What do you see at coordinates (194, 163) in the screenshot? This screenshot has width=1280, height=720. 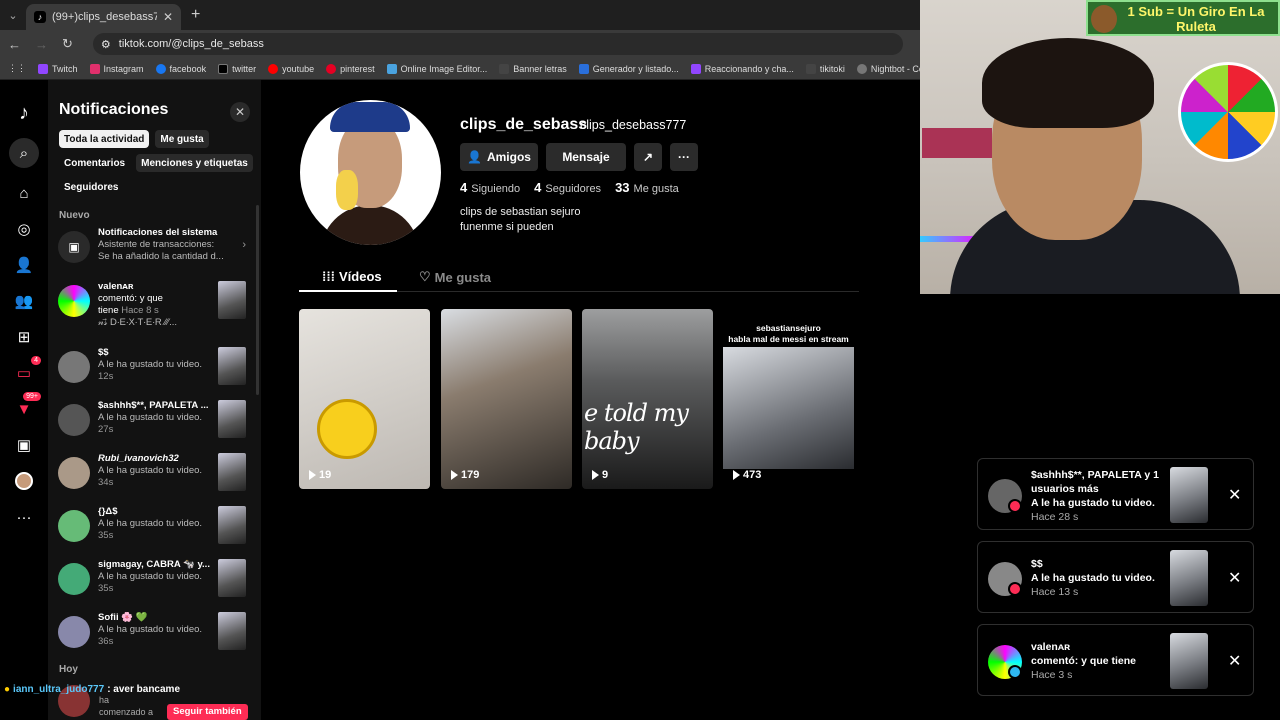 I see `chip-mentions: Menciones y etiquetas` at bounding box center [194, 163].